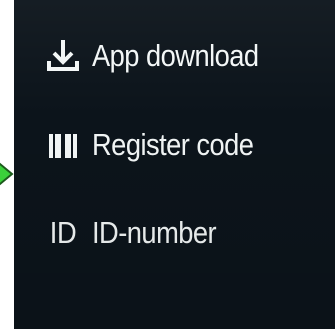 This screenshot has width=335, height=329. I want to click on menu-item-app-download: App download, so click(163, 56).